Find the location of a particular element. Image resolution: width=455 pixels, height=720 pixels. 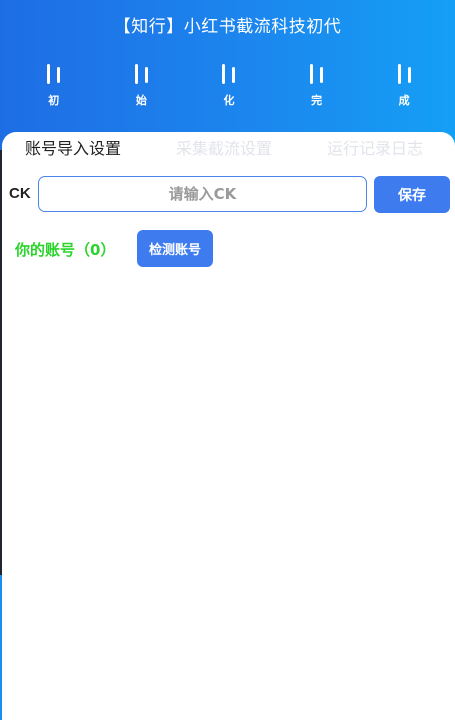

ck-row: CK 保存 is located at coordinates (228, 196).